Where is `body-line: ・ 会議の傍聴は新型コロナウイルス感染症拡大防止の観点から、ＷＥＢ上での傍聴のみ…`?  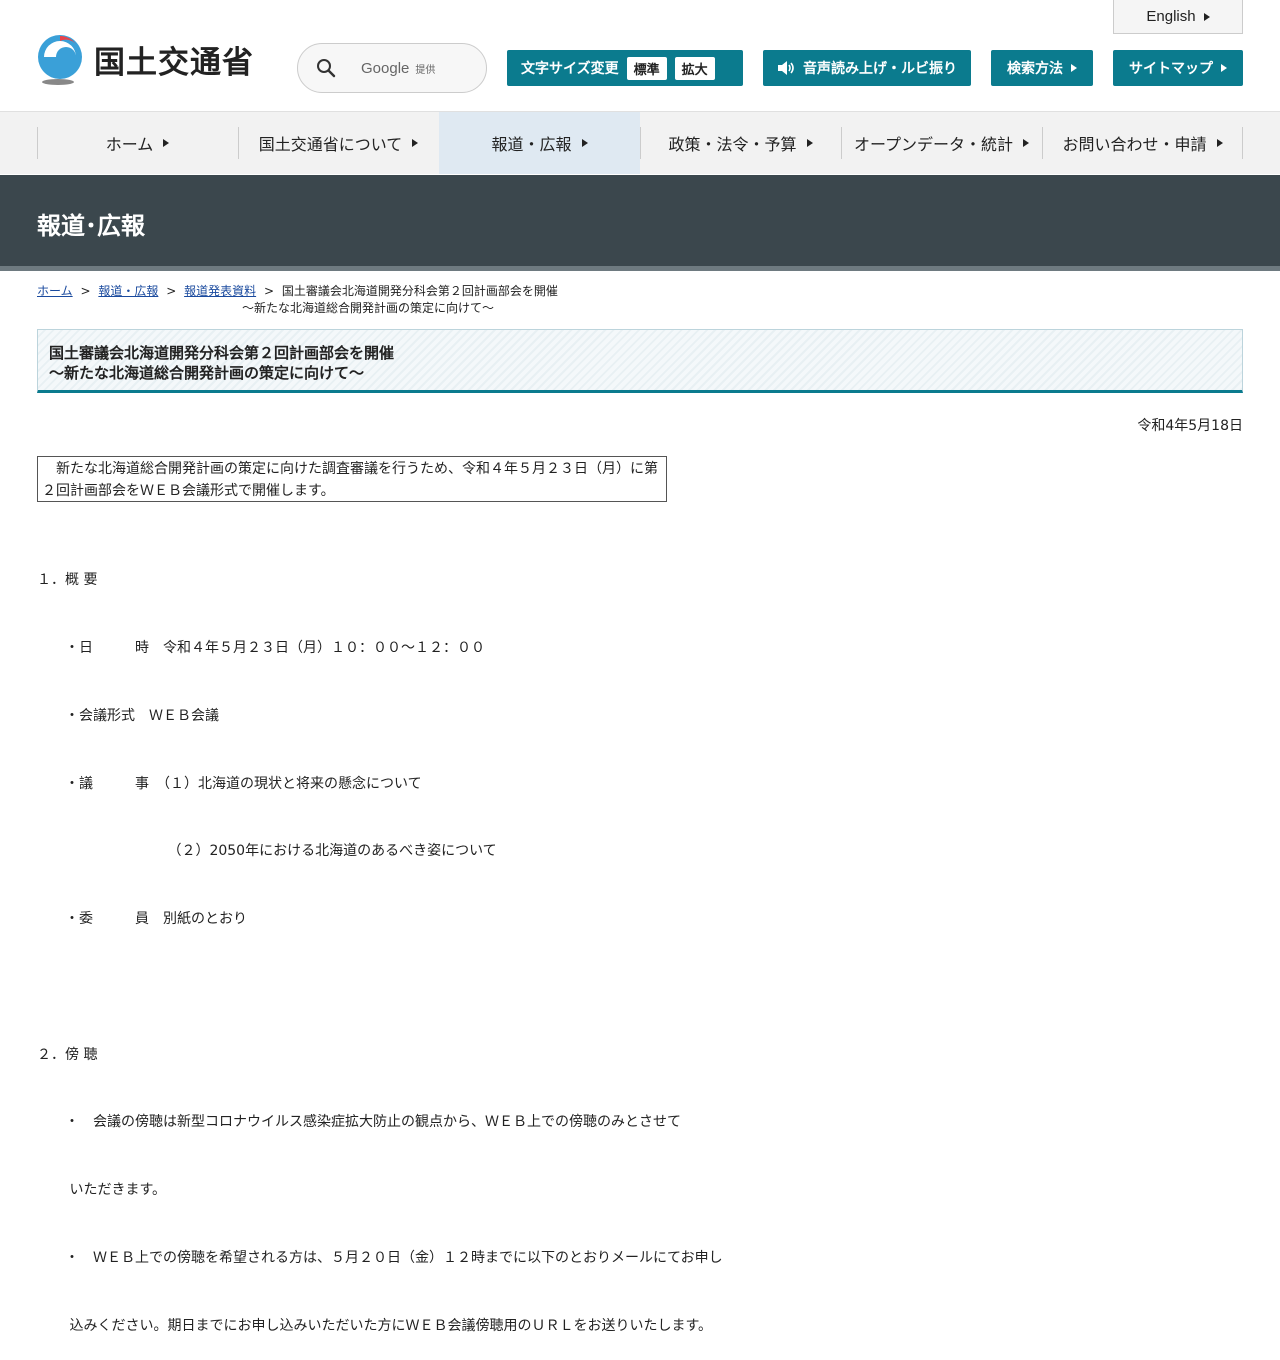
body-line: ・ 会議の傍聴は新型コロナウイルス感染症拡大防止の観点から、ＷＥＢ上での傍聴のみ… is located at coordinates (359, 1122).